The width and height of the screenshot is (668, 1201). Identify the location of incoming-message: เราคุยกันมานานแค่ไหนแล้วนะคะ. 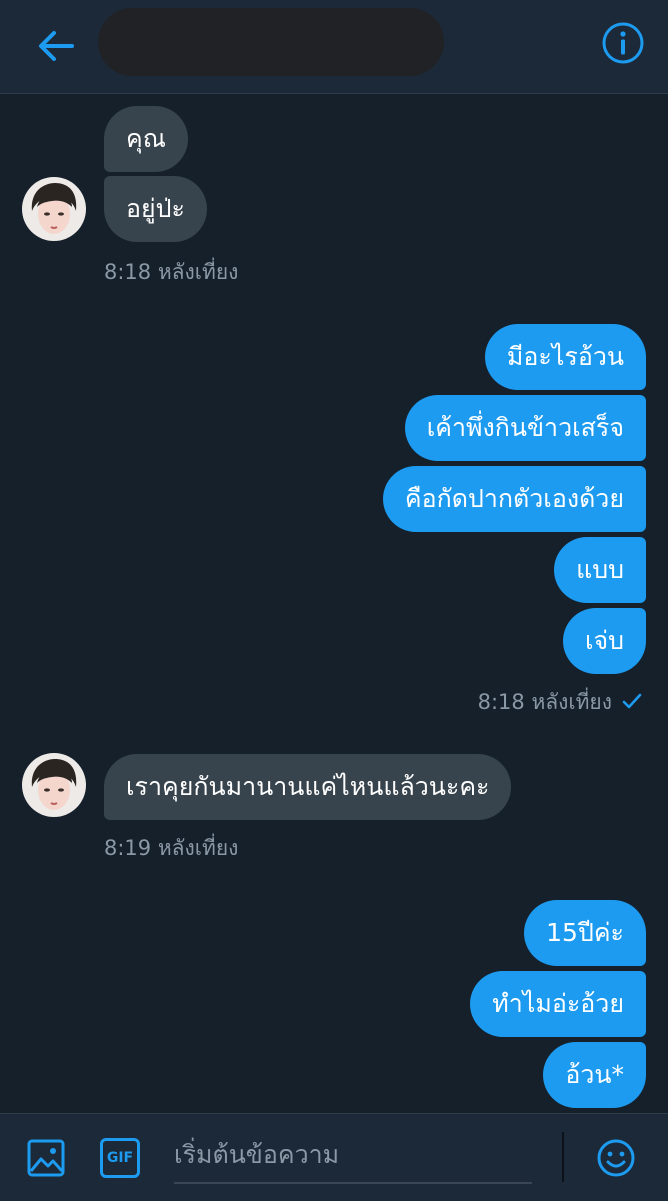
(308, 787).